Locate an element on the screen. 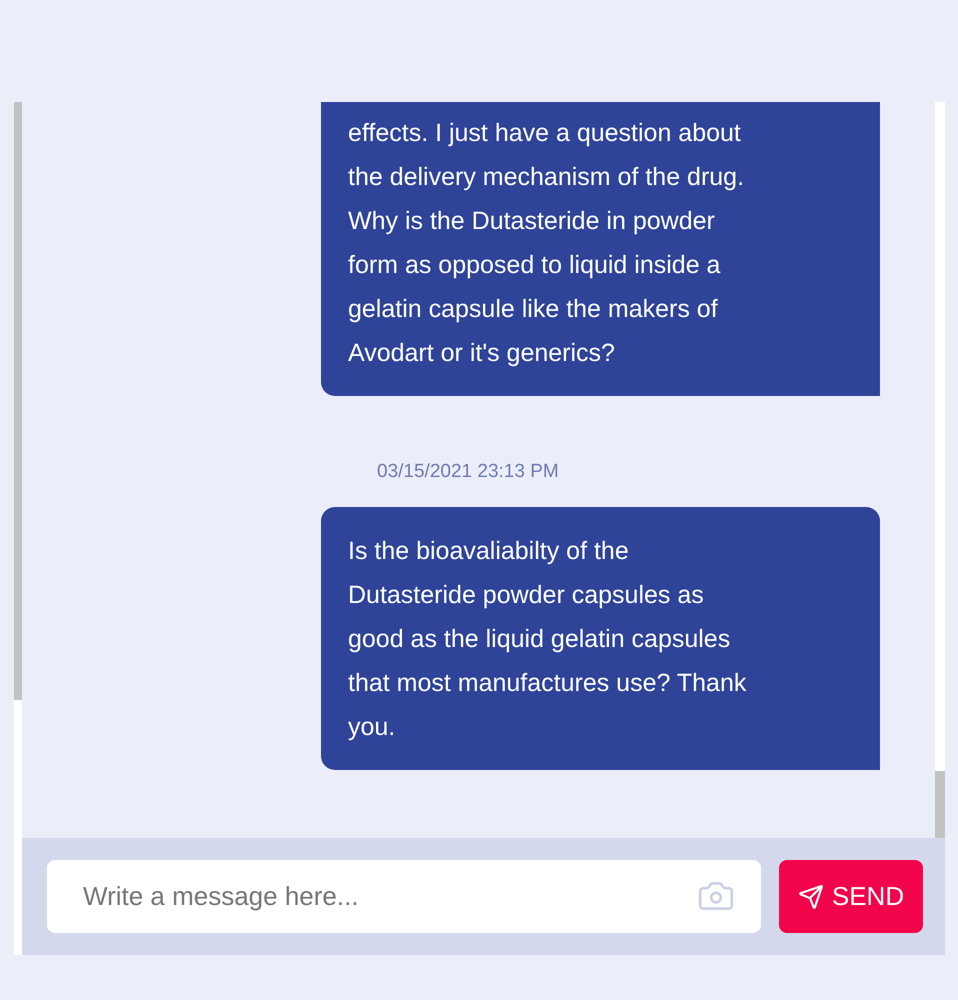 This screenshot has height=1000, width=958. send-icon is located at coordinates (811, 897).